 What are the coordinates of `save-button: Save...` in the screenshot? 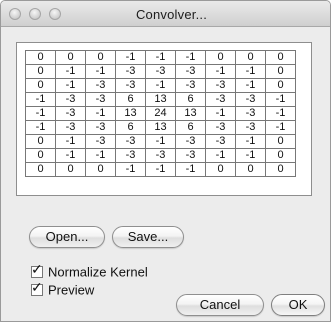 It's located at (148, 237).